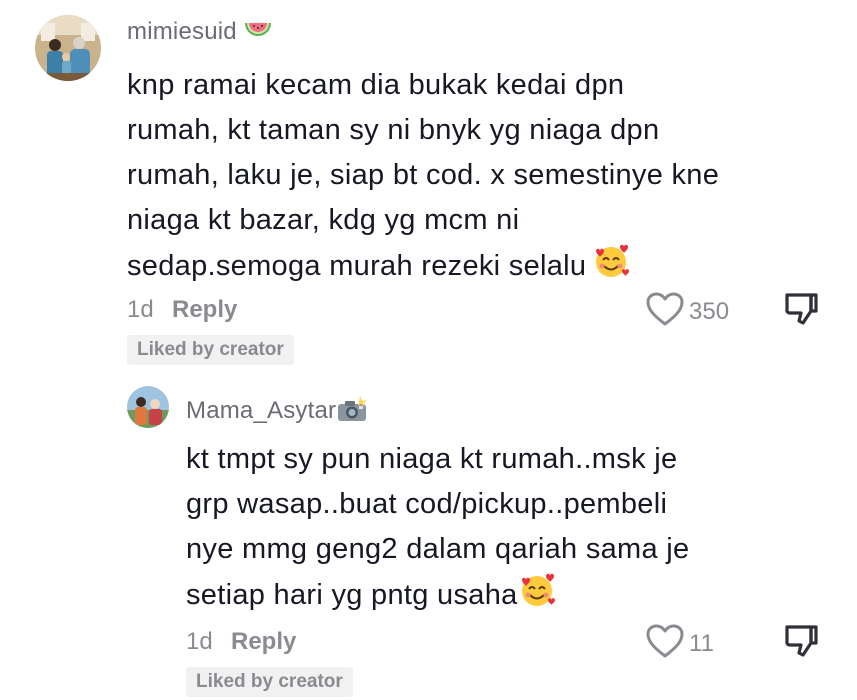 This screenshot has height=700, width=857. What do you see at coordinates (357, 266) in the screenshot?
I see `comment-line: sedap.semoga murah rezeki selalu` at bounding box center [357, 266].